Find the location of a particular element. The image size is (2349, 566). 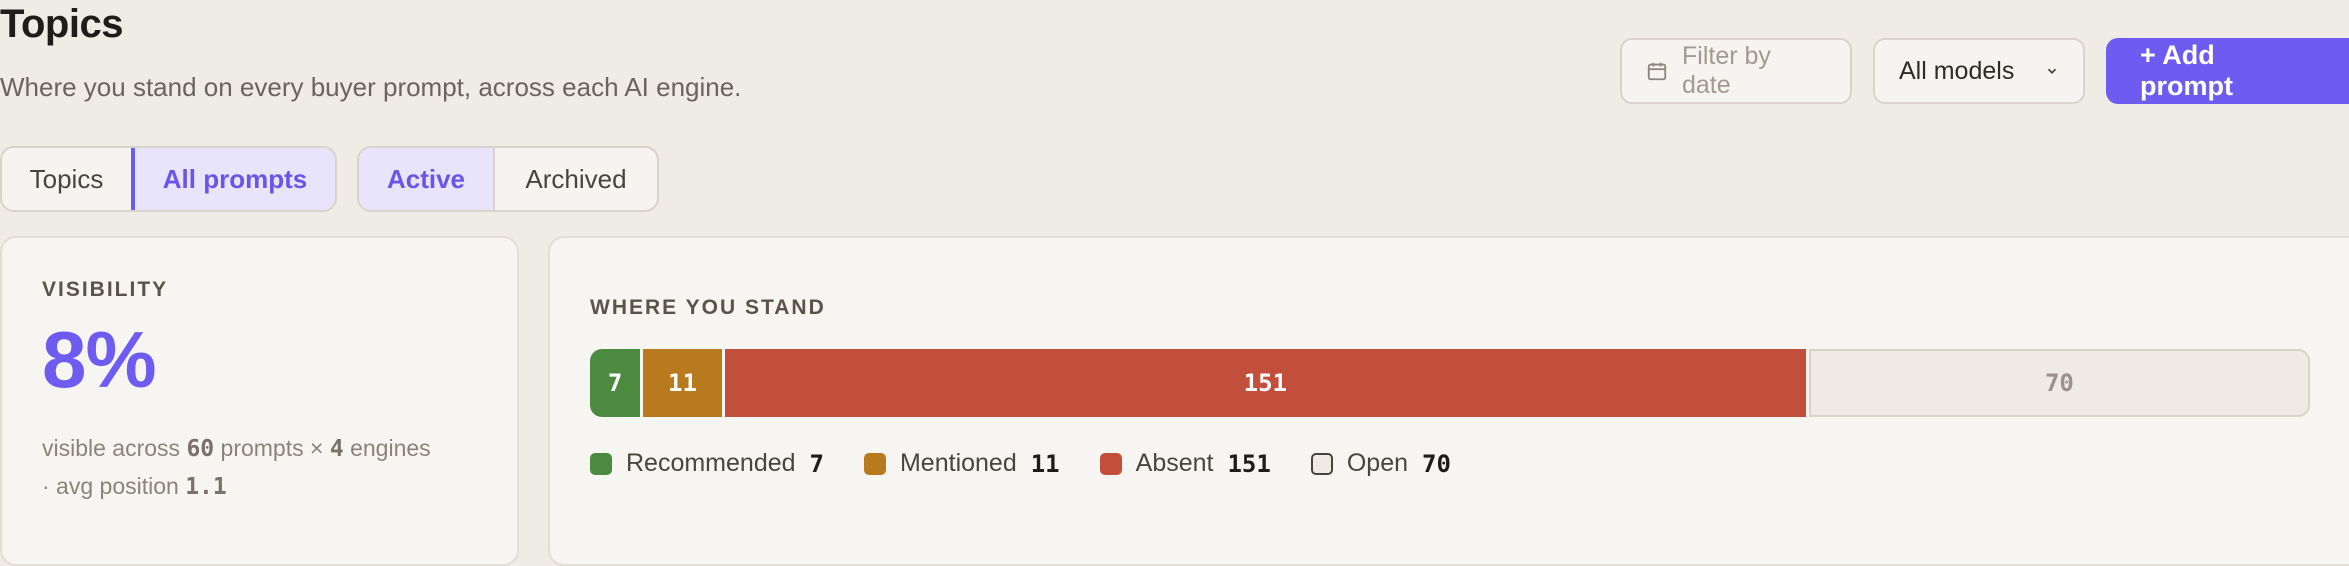

legend-item-absent: Absent 151 is located at coordinates (1185, 463).